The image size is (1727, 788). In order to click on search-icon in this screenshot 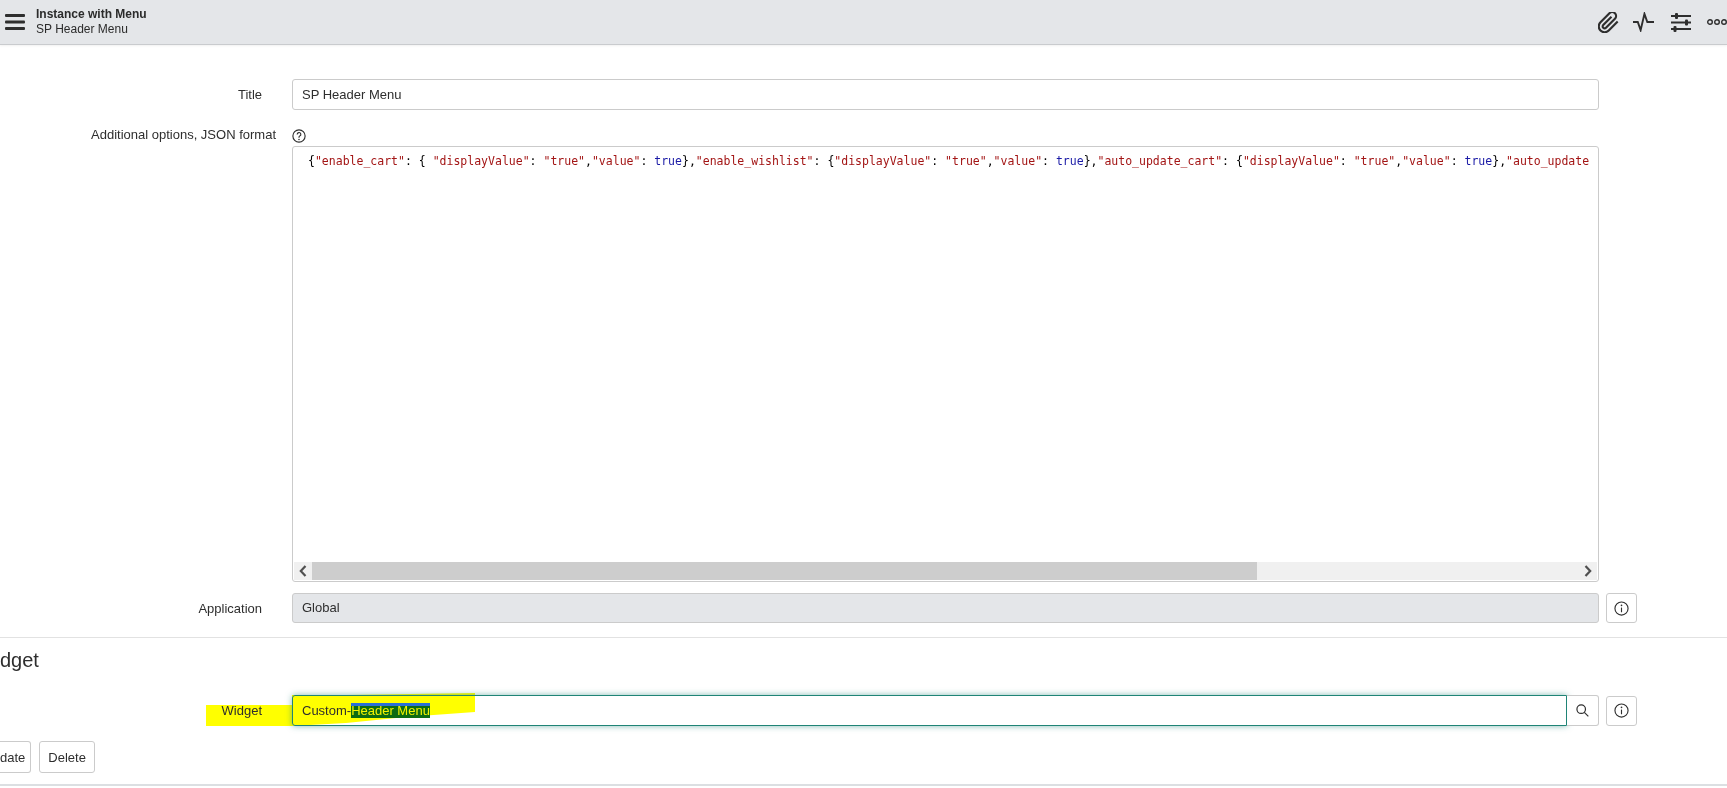, I will do `click(1582, 710)`.